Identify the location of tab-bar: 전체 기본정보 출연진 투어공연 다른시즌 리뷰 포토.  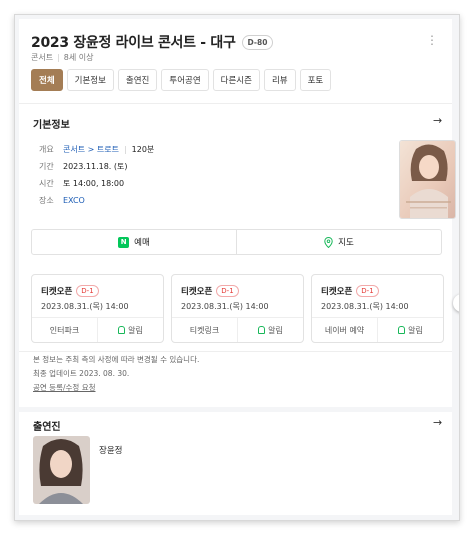
(181, 80).